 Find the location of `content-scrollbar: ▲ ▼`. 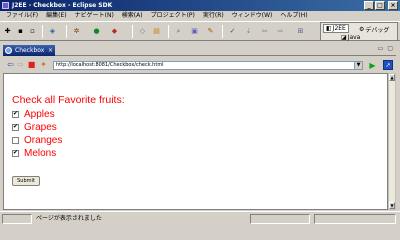

content-scrollbar: ▲ ▼ is located at coordinates (392, 141).